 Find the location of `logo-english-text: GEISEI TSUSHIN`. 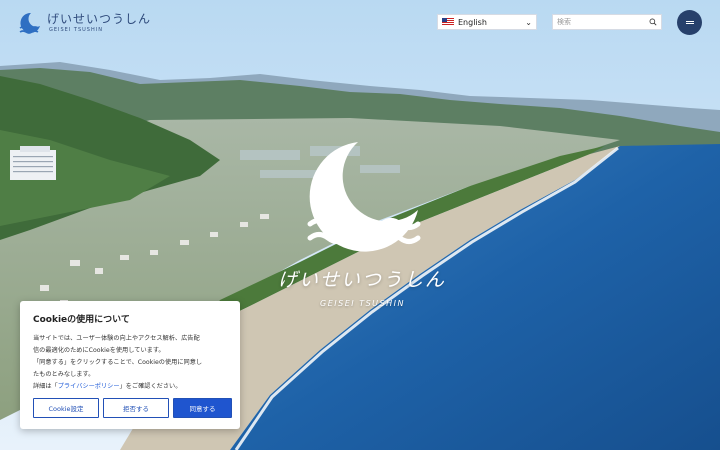

logo-english-text: GEISEI TSUSHIN is located at coordinates (76, 30).